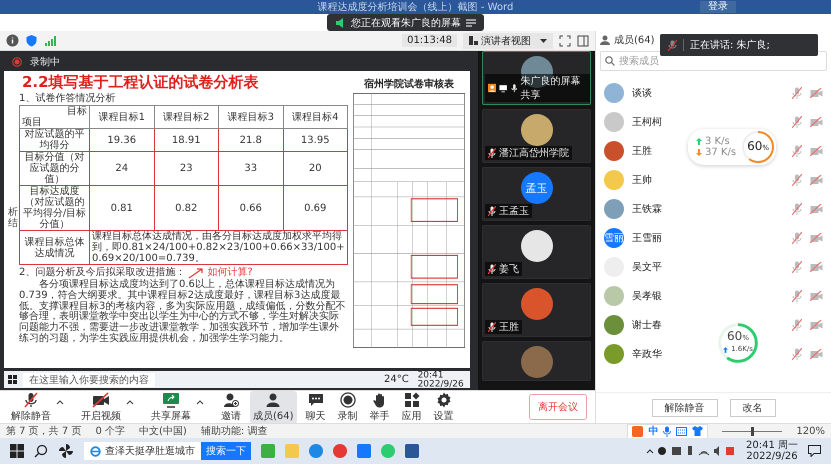 The image size is (831, 464). Describe the element at coordinates (122, 140) in the screenshot. I see `table-cell: 19.36` at that location.